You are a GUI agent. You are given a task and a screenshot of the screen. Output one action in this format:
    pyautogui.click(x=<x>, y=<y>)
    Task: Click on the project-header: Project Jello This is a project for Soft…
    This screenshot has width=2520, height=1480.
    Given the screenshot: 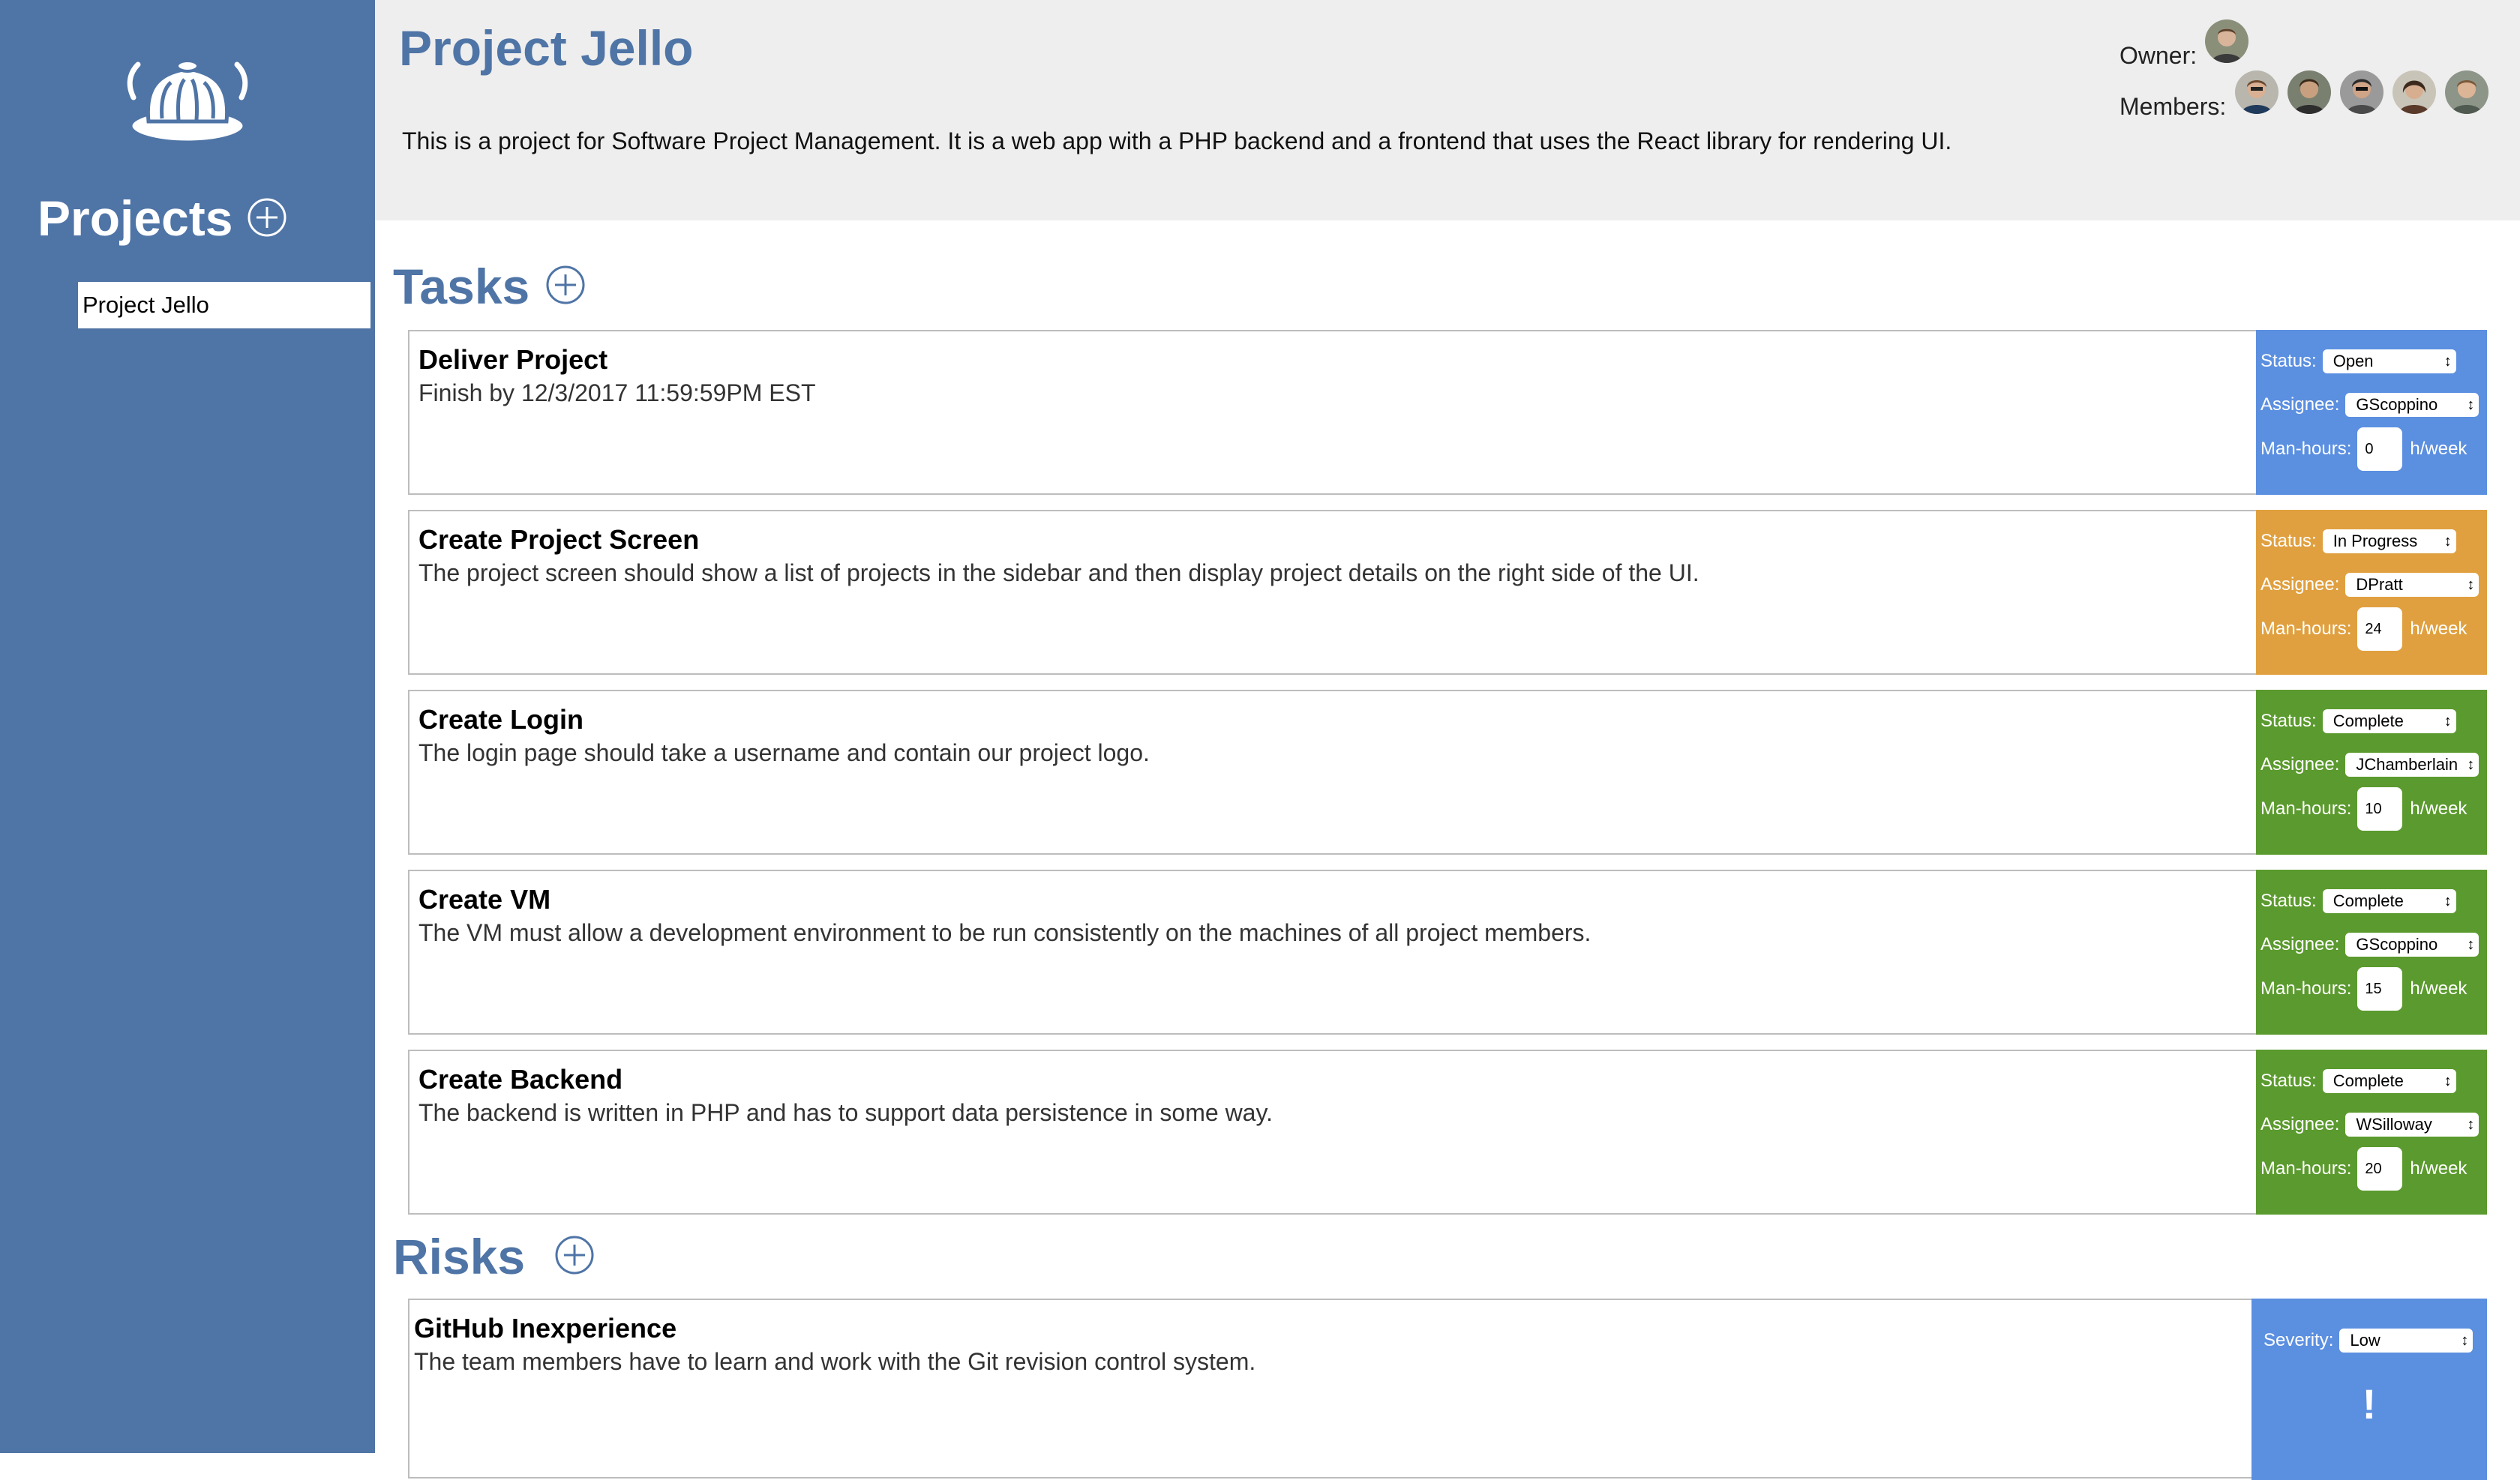 What is the action you would take?
    pyautogui.click(x=1447, y=110)
    